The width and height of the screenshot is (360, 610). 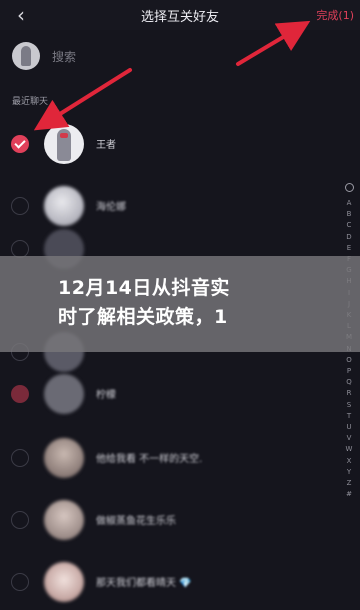 I want to click on index-letter: P, so click(x=349, y=371).